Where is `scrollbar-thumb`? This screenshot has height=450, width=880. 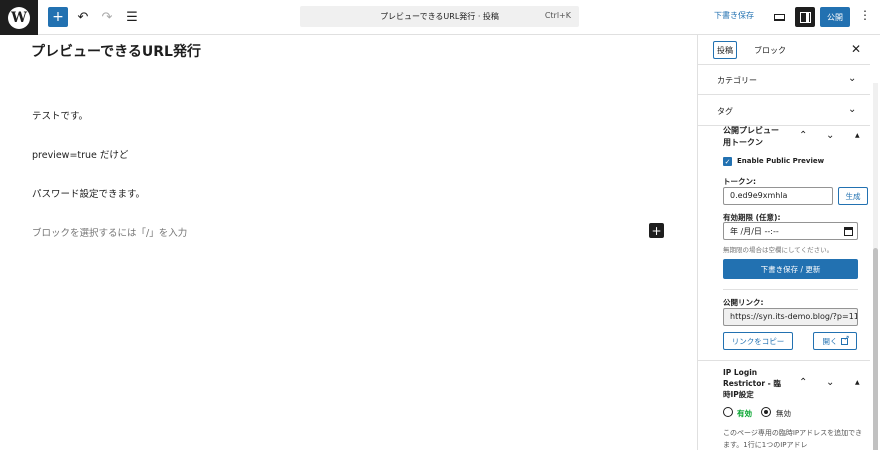
scrollbar-thumb is located at coordinates (875, 349).